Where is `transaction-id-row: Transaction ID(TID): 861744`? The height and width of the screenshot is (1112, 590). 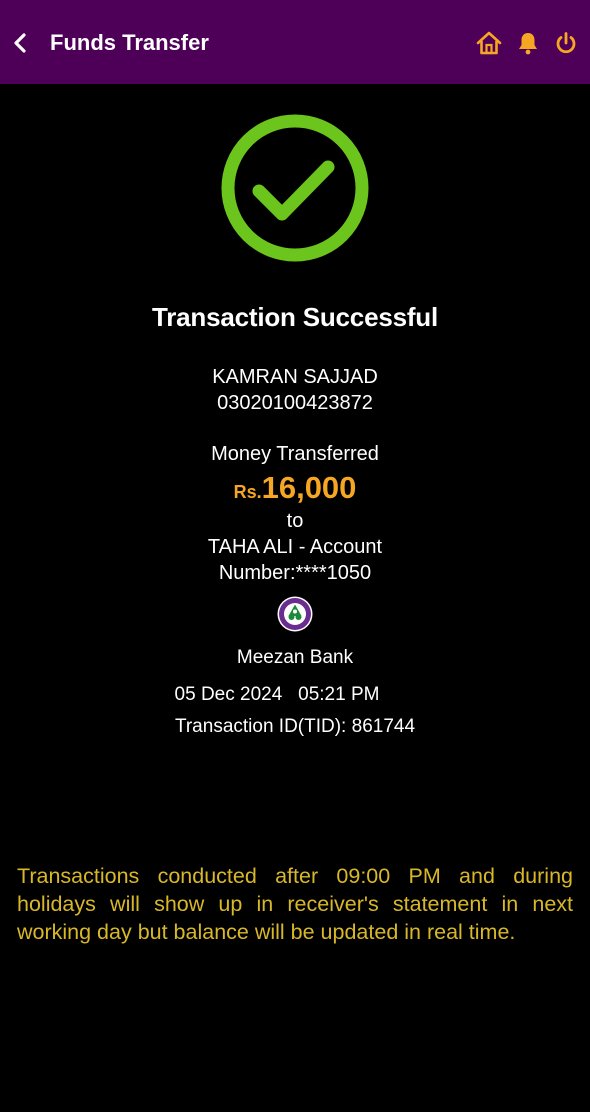 transaction-id-row: Transaction ID(TID): 861744 is located at coordinates (295, 727).